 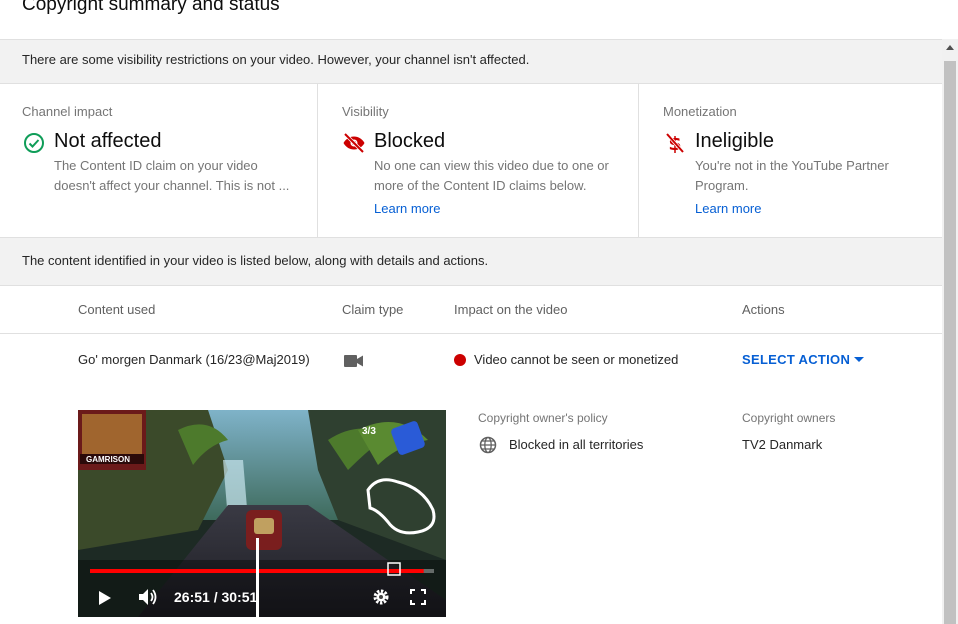 I want to click on video-frame: GAMRISON 3/3, so click(x=262, y=513).